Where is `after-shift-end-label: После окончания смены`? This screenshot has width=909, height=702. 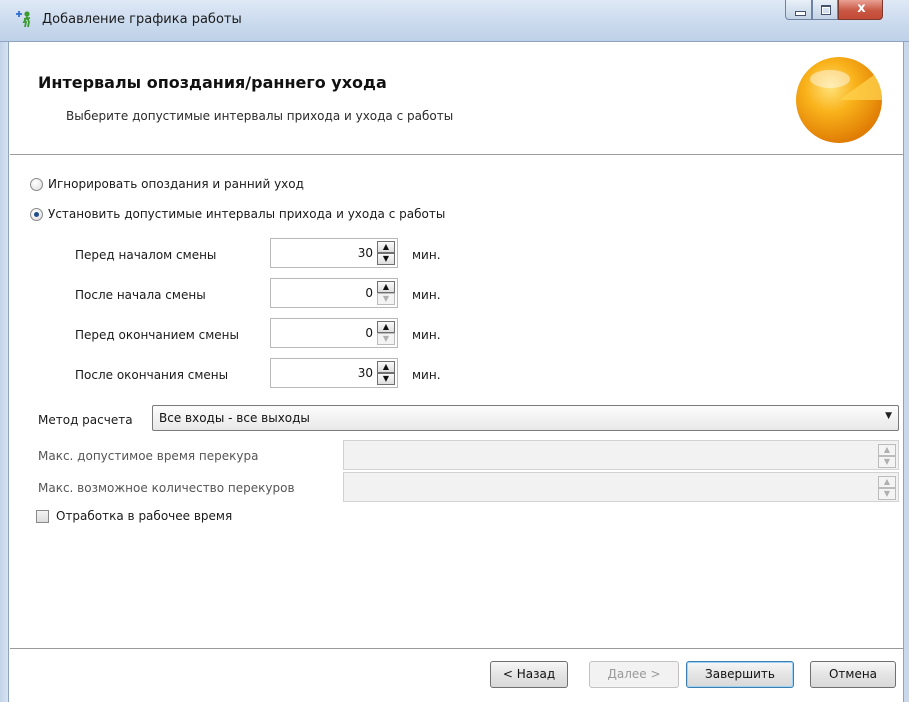
after-shift-end-label: После окончания смены is located at coordinates (152, 375).